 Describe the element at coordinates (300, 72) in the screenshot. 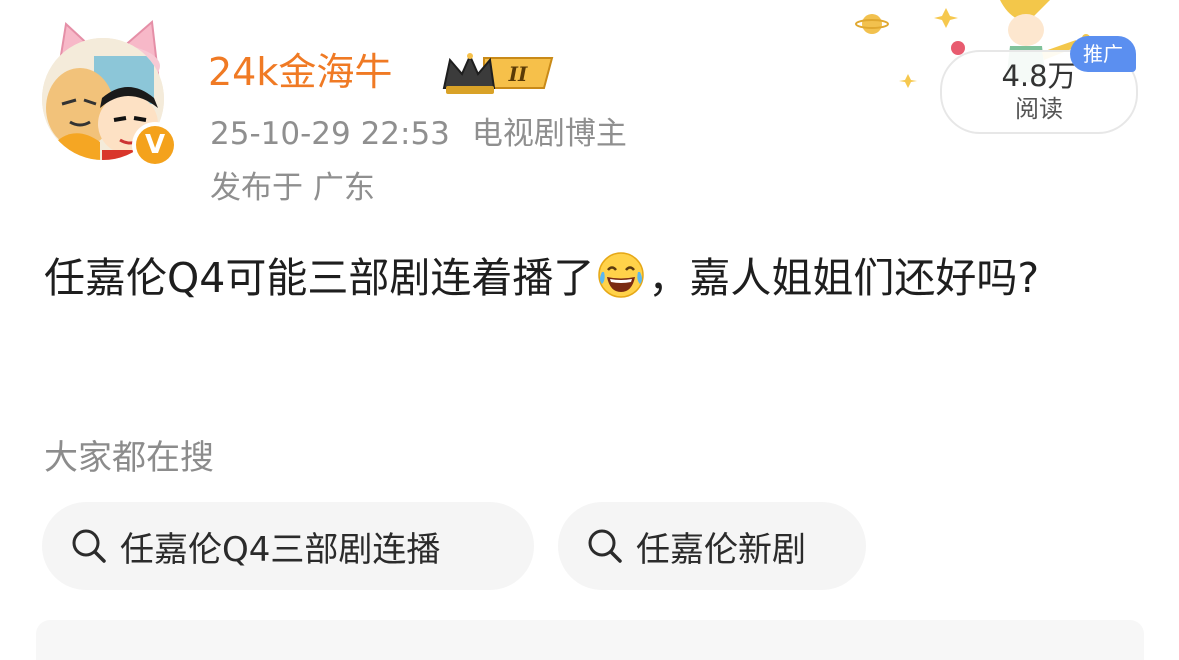

I see `author-name: 24k金海牛` at that location.